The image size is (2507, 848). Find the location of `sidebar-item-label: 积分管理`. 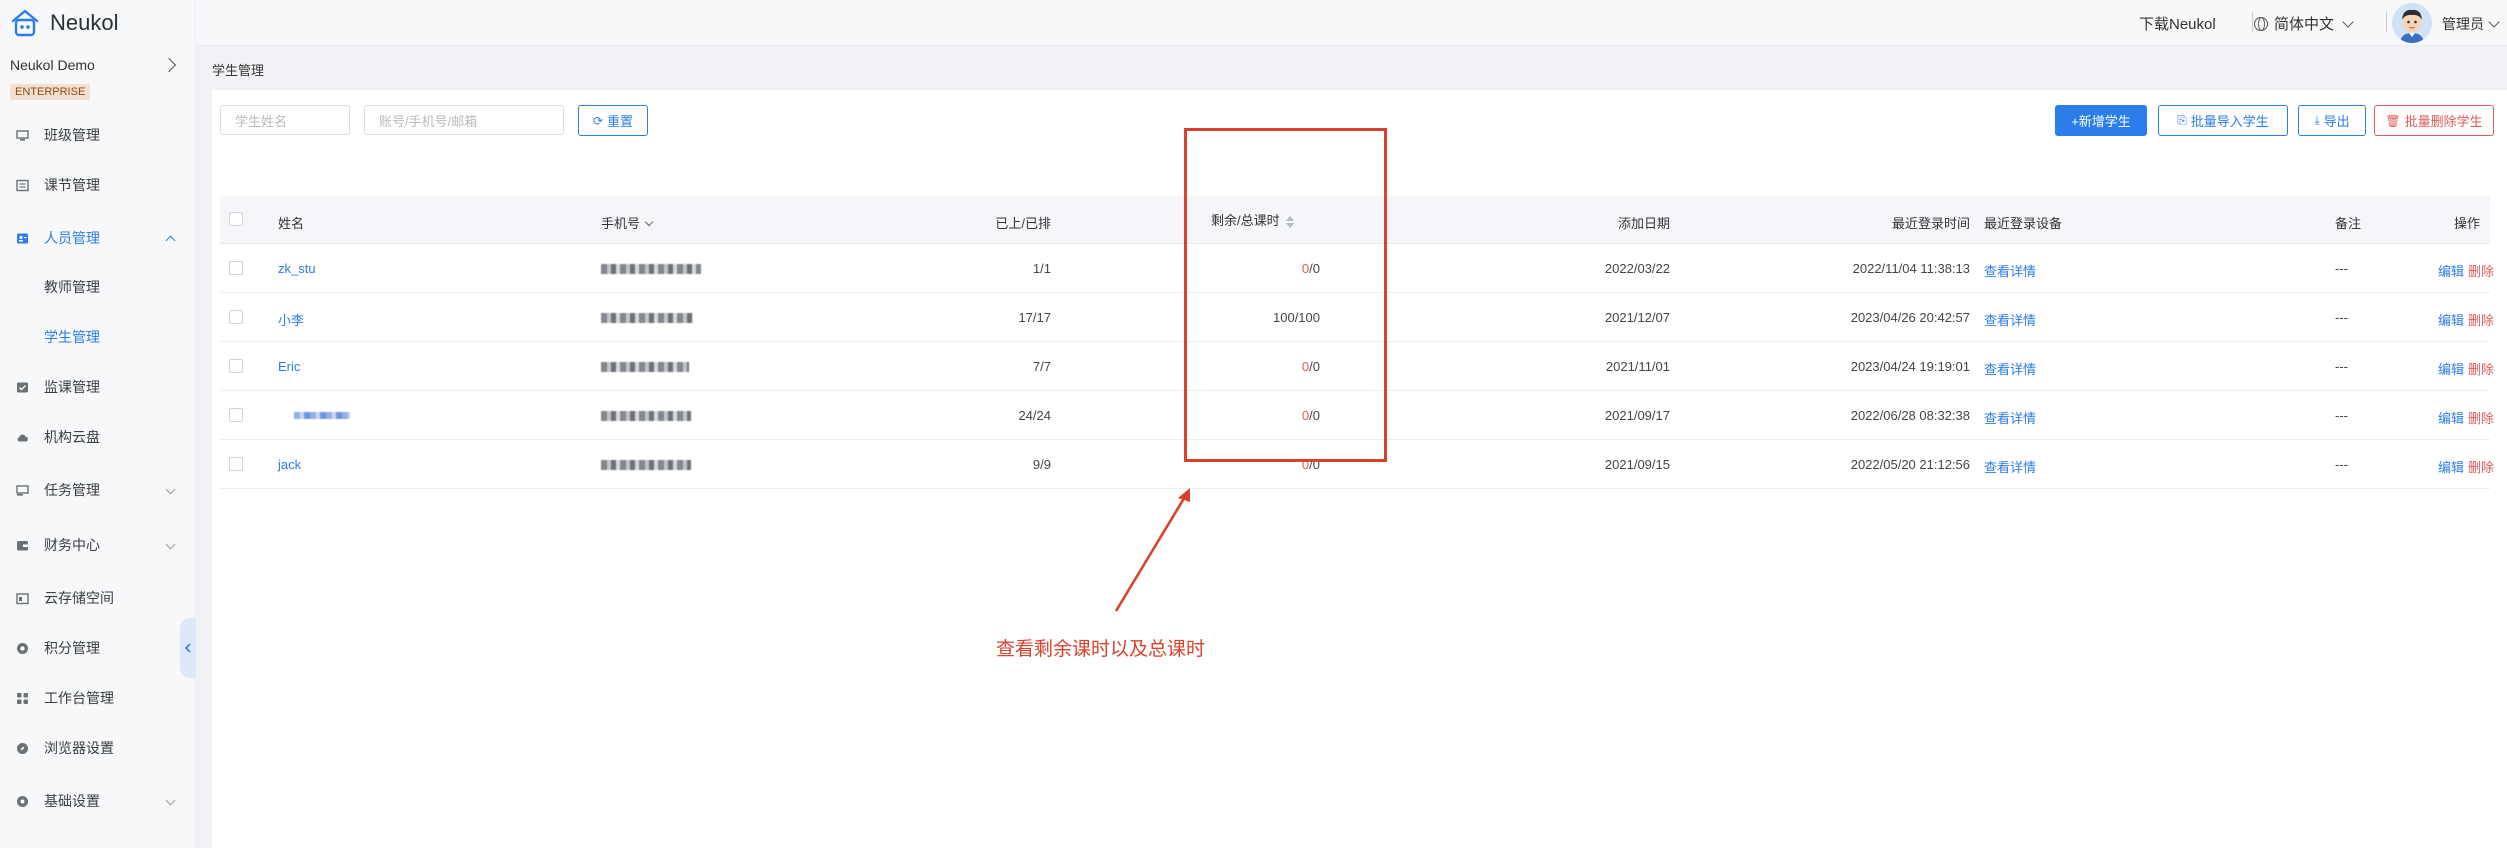

sidebar-item-label: 积分管理 is located at coordinates (72, 648).